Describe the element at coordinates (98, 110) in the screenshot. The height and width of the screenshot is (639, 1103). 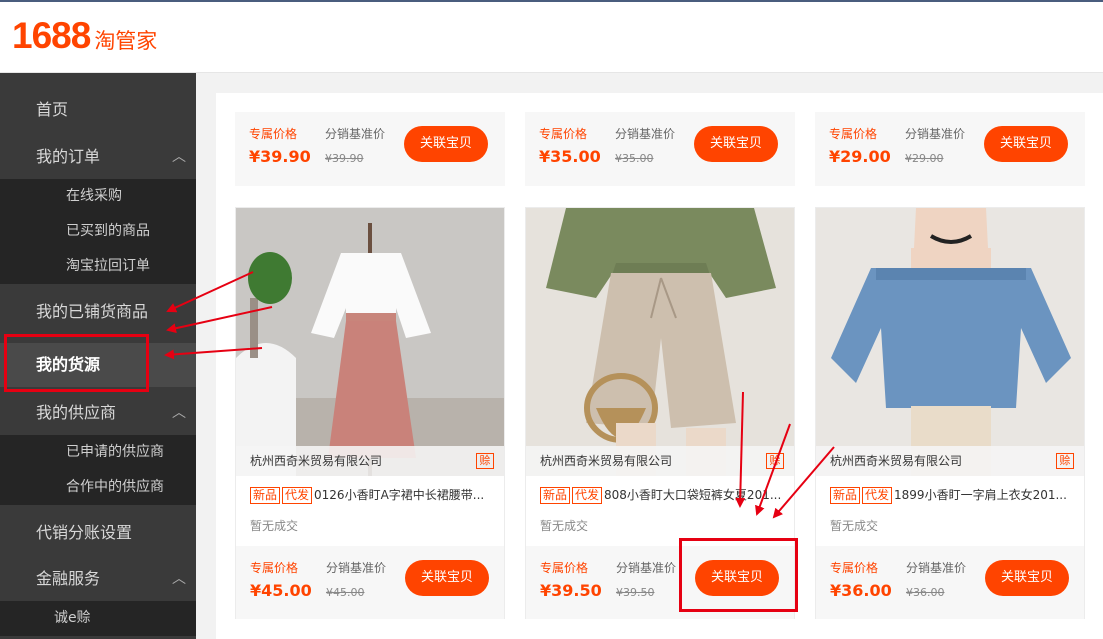
I see `sidebar-item-home: 首页` at that location.